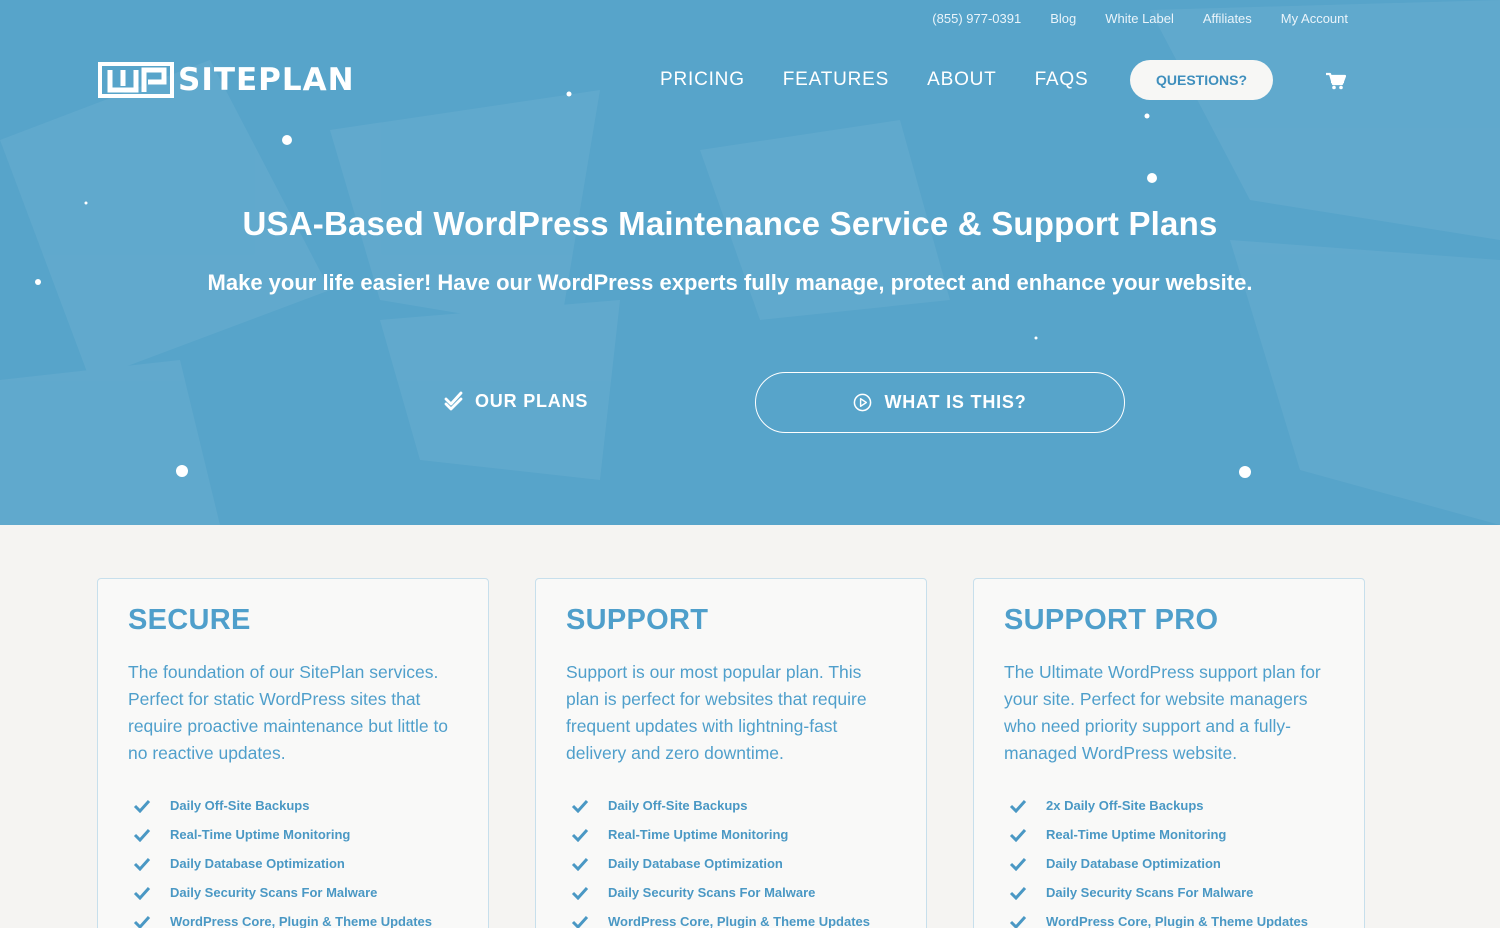  Describe the element at coordinates (1314, 18) in the screenshot. I see `my-account-link: My Account` at that location.